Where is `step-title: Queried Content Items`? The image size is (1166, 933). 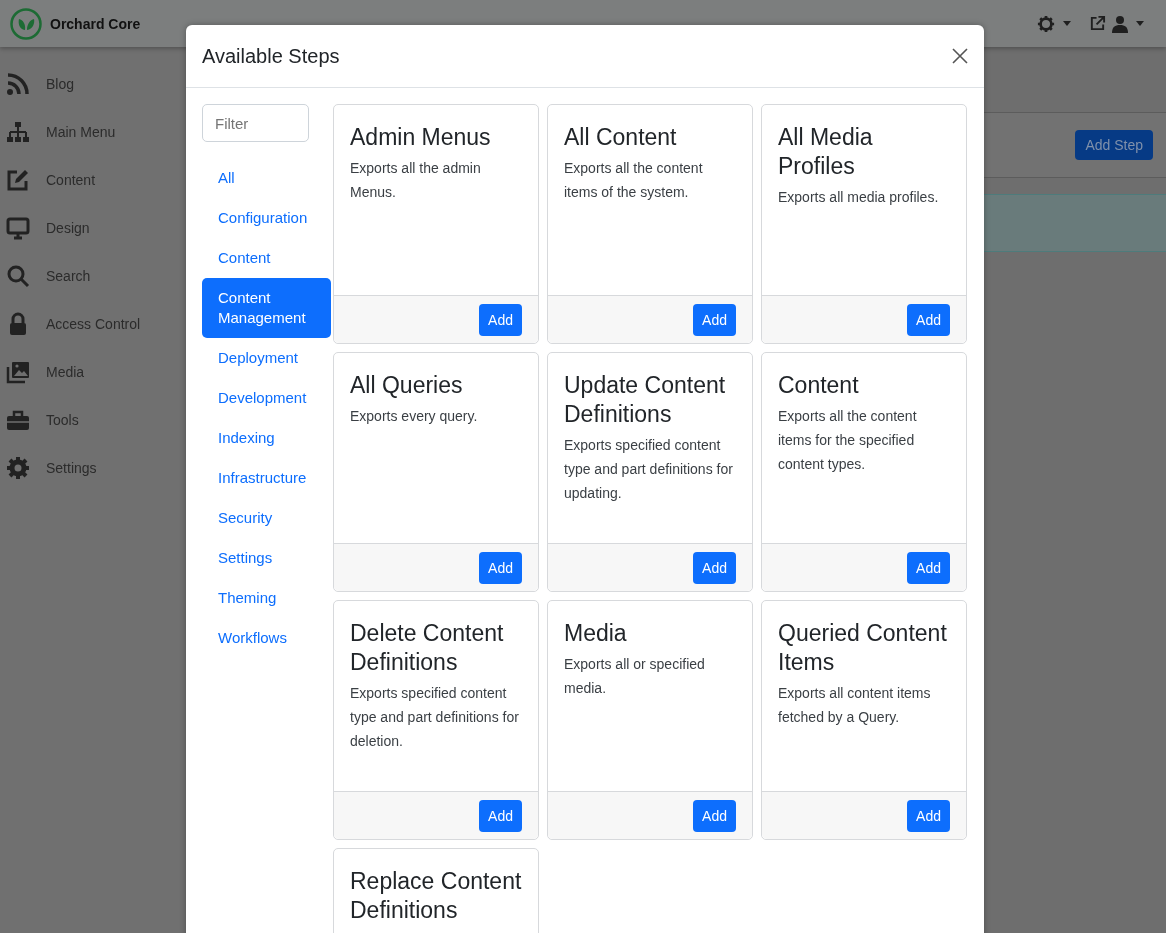
step-title: Queried Content Items is located at coordinates (863, 648).